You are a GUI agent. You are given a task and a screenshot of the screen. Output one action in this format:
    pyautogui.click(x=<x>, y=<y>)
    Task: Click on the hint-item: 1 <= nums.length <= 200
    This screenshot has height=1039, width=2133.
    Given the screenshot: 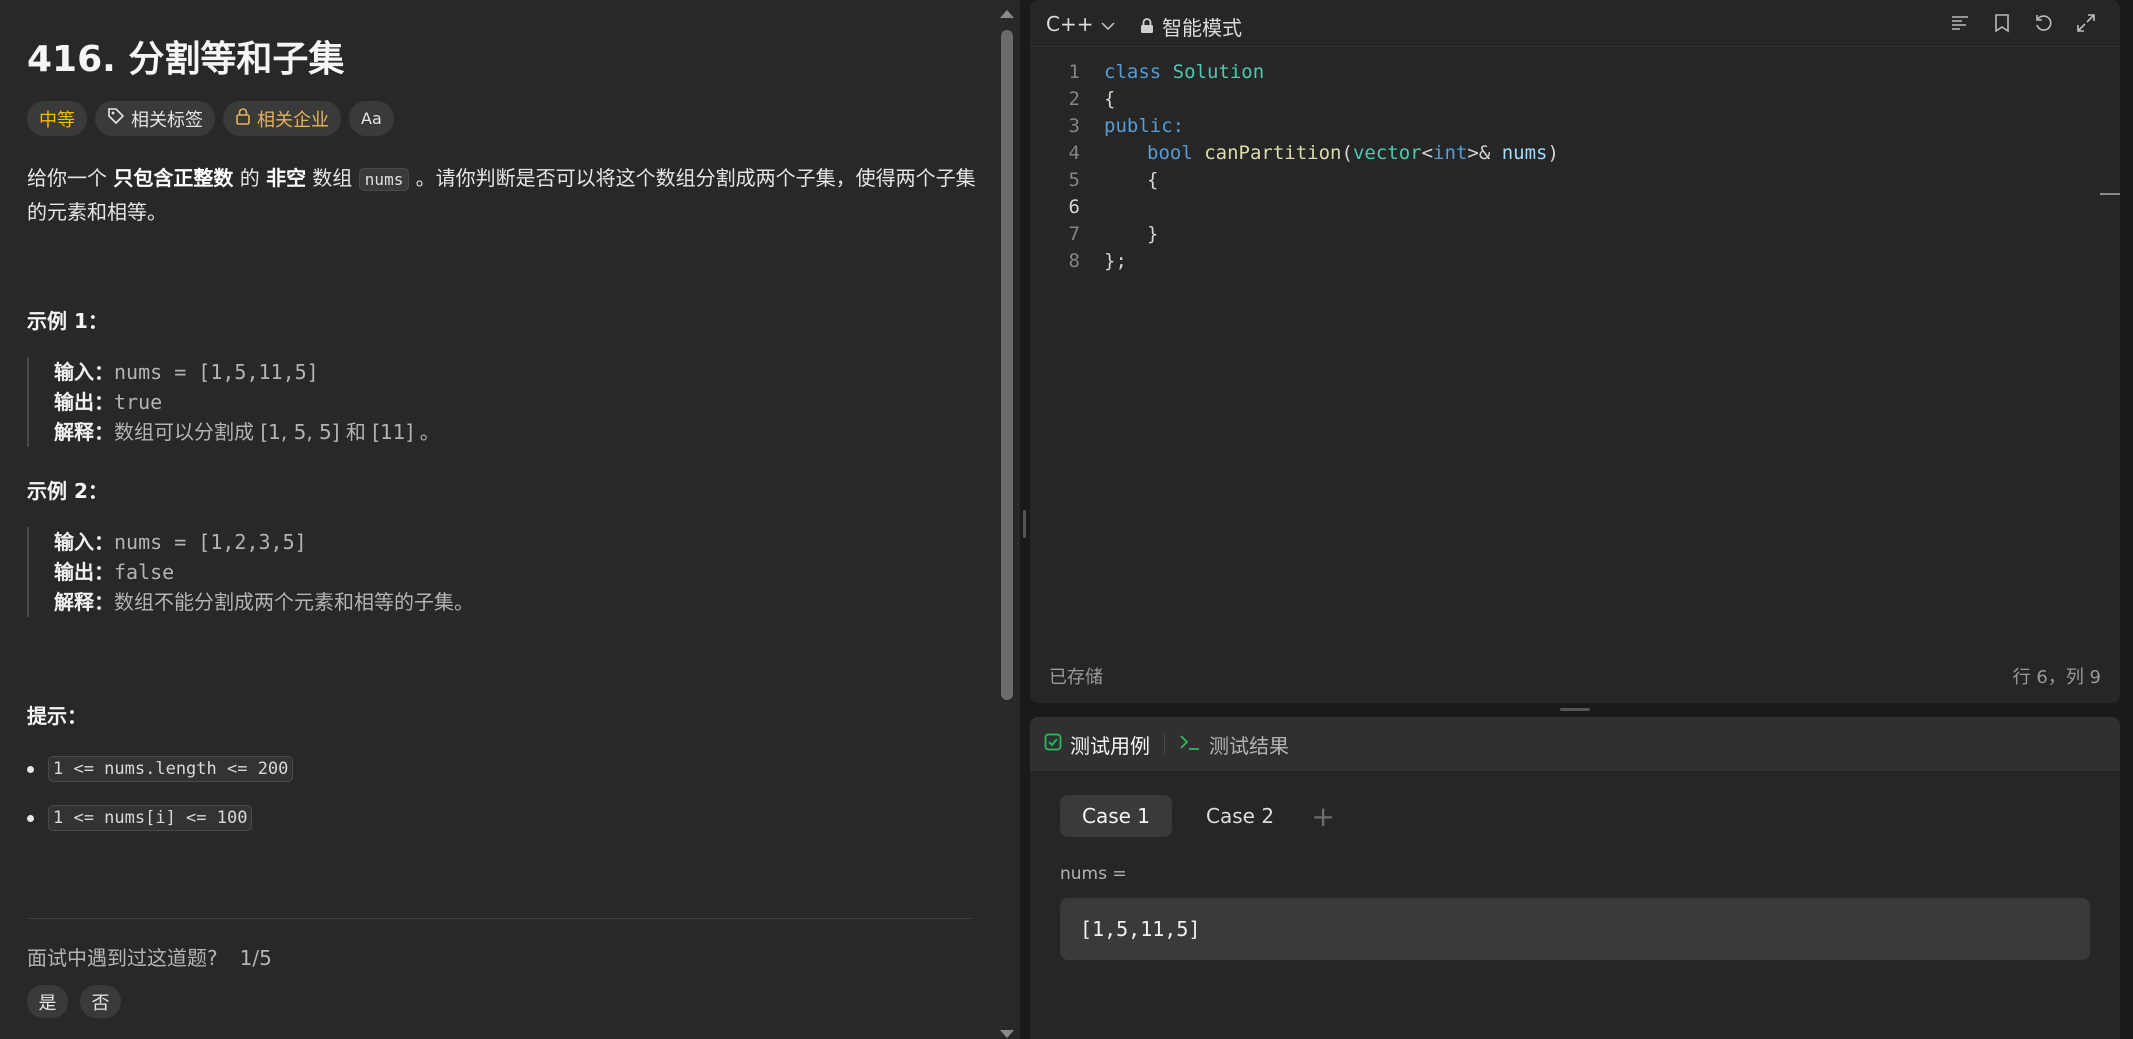 What is the action you would take?
    pyautogui.click(x=160, y=769)
    